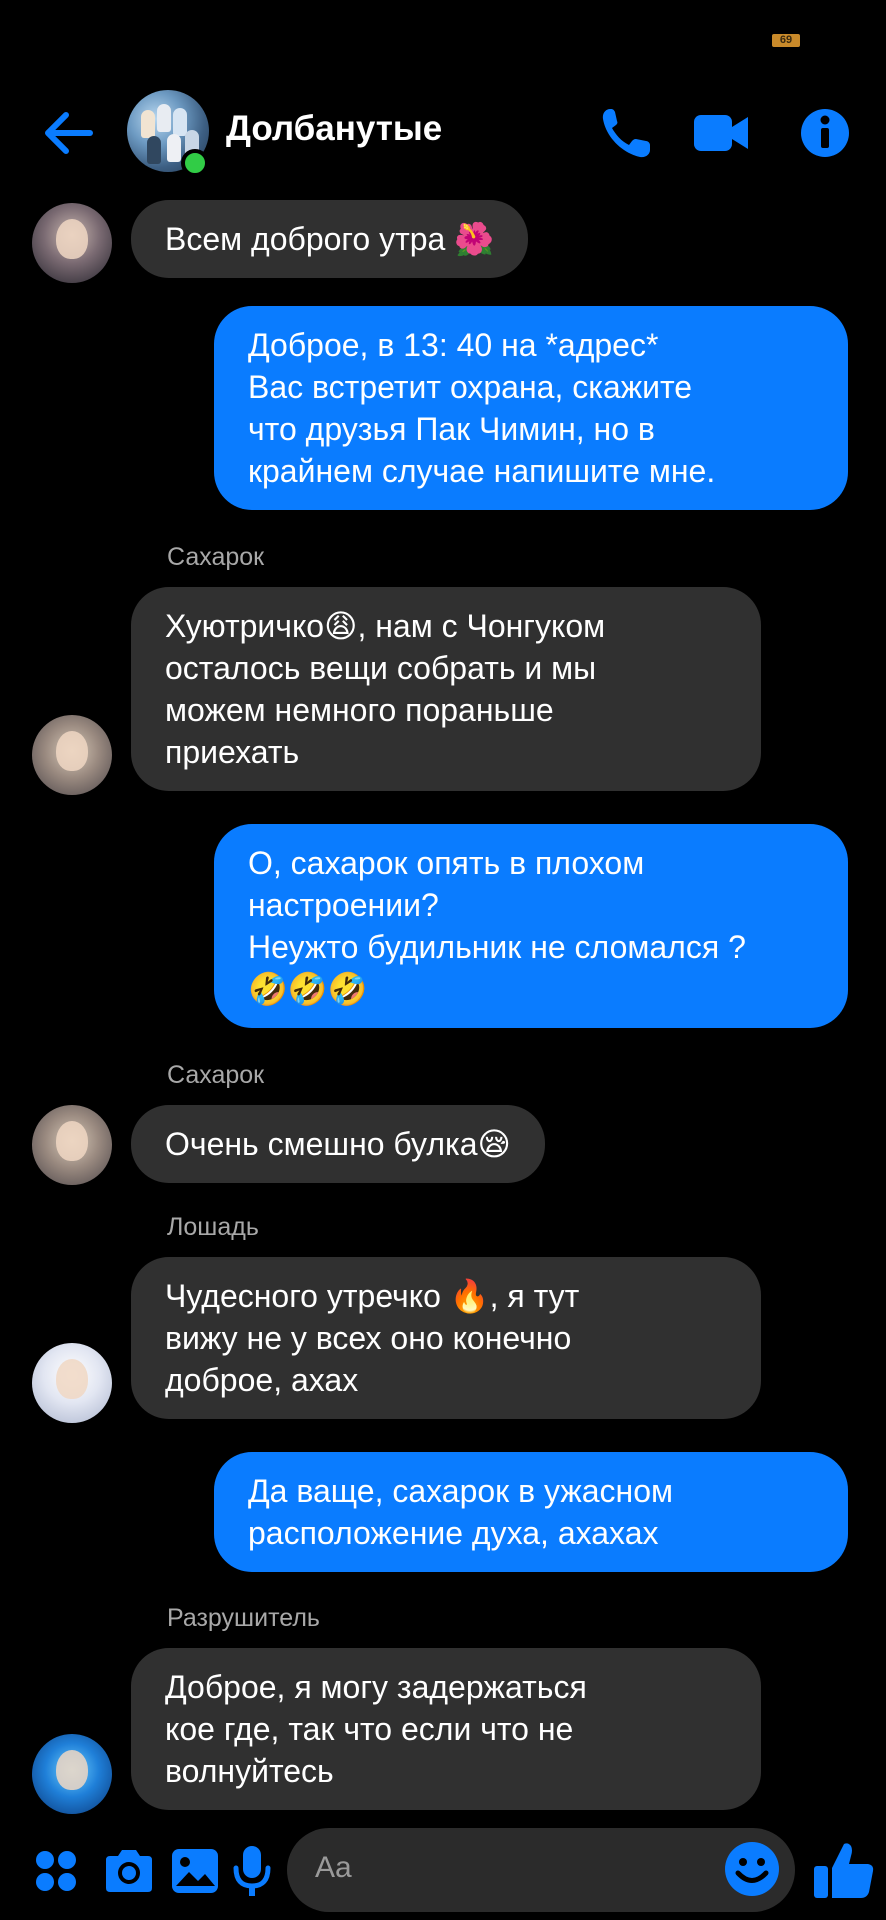  I want to click on camera-button, so click(129, 1871).